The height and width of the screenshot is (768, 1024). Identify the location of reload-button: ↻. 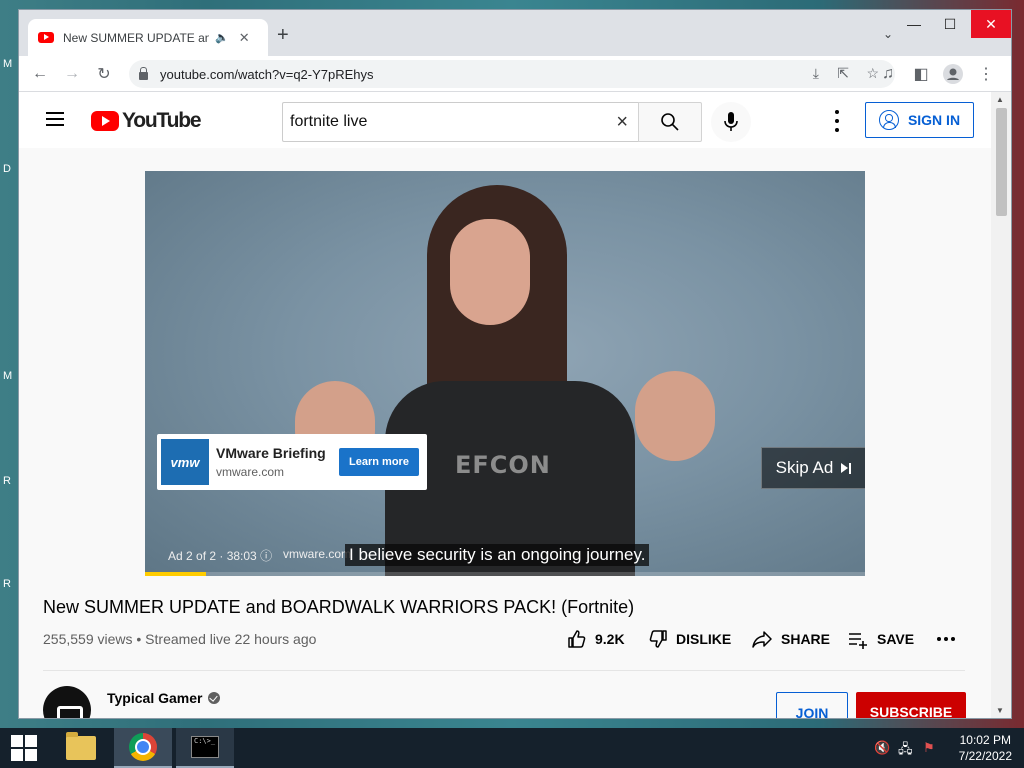
(104, 74).